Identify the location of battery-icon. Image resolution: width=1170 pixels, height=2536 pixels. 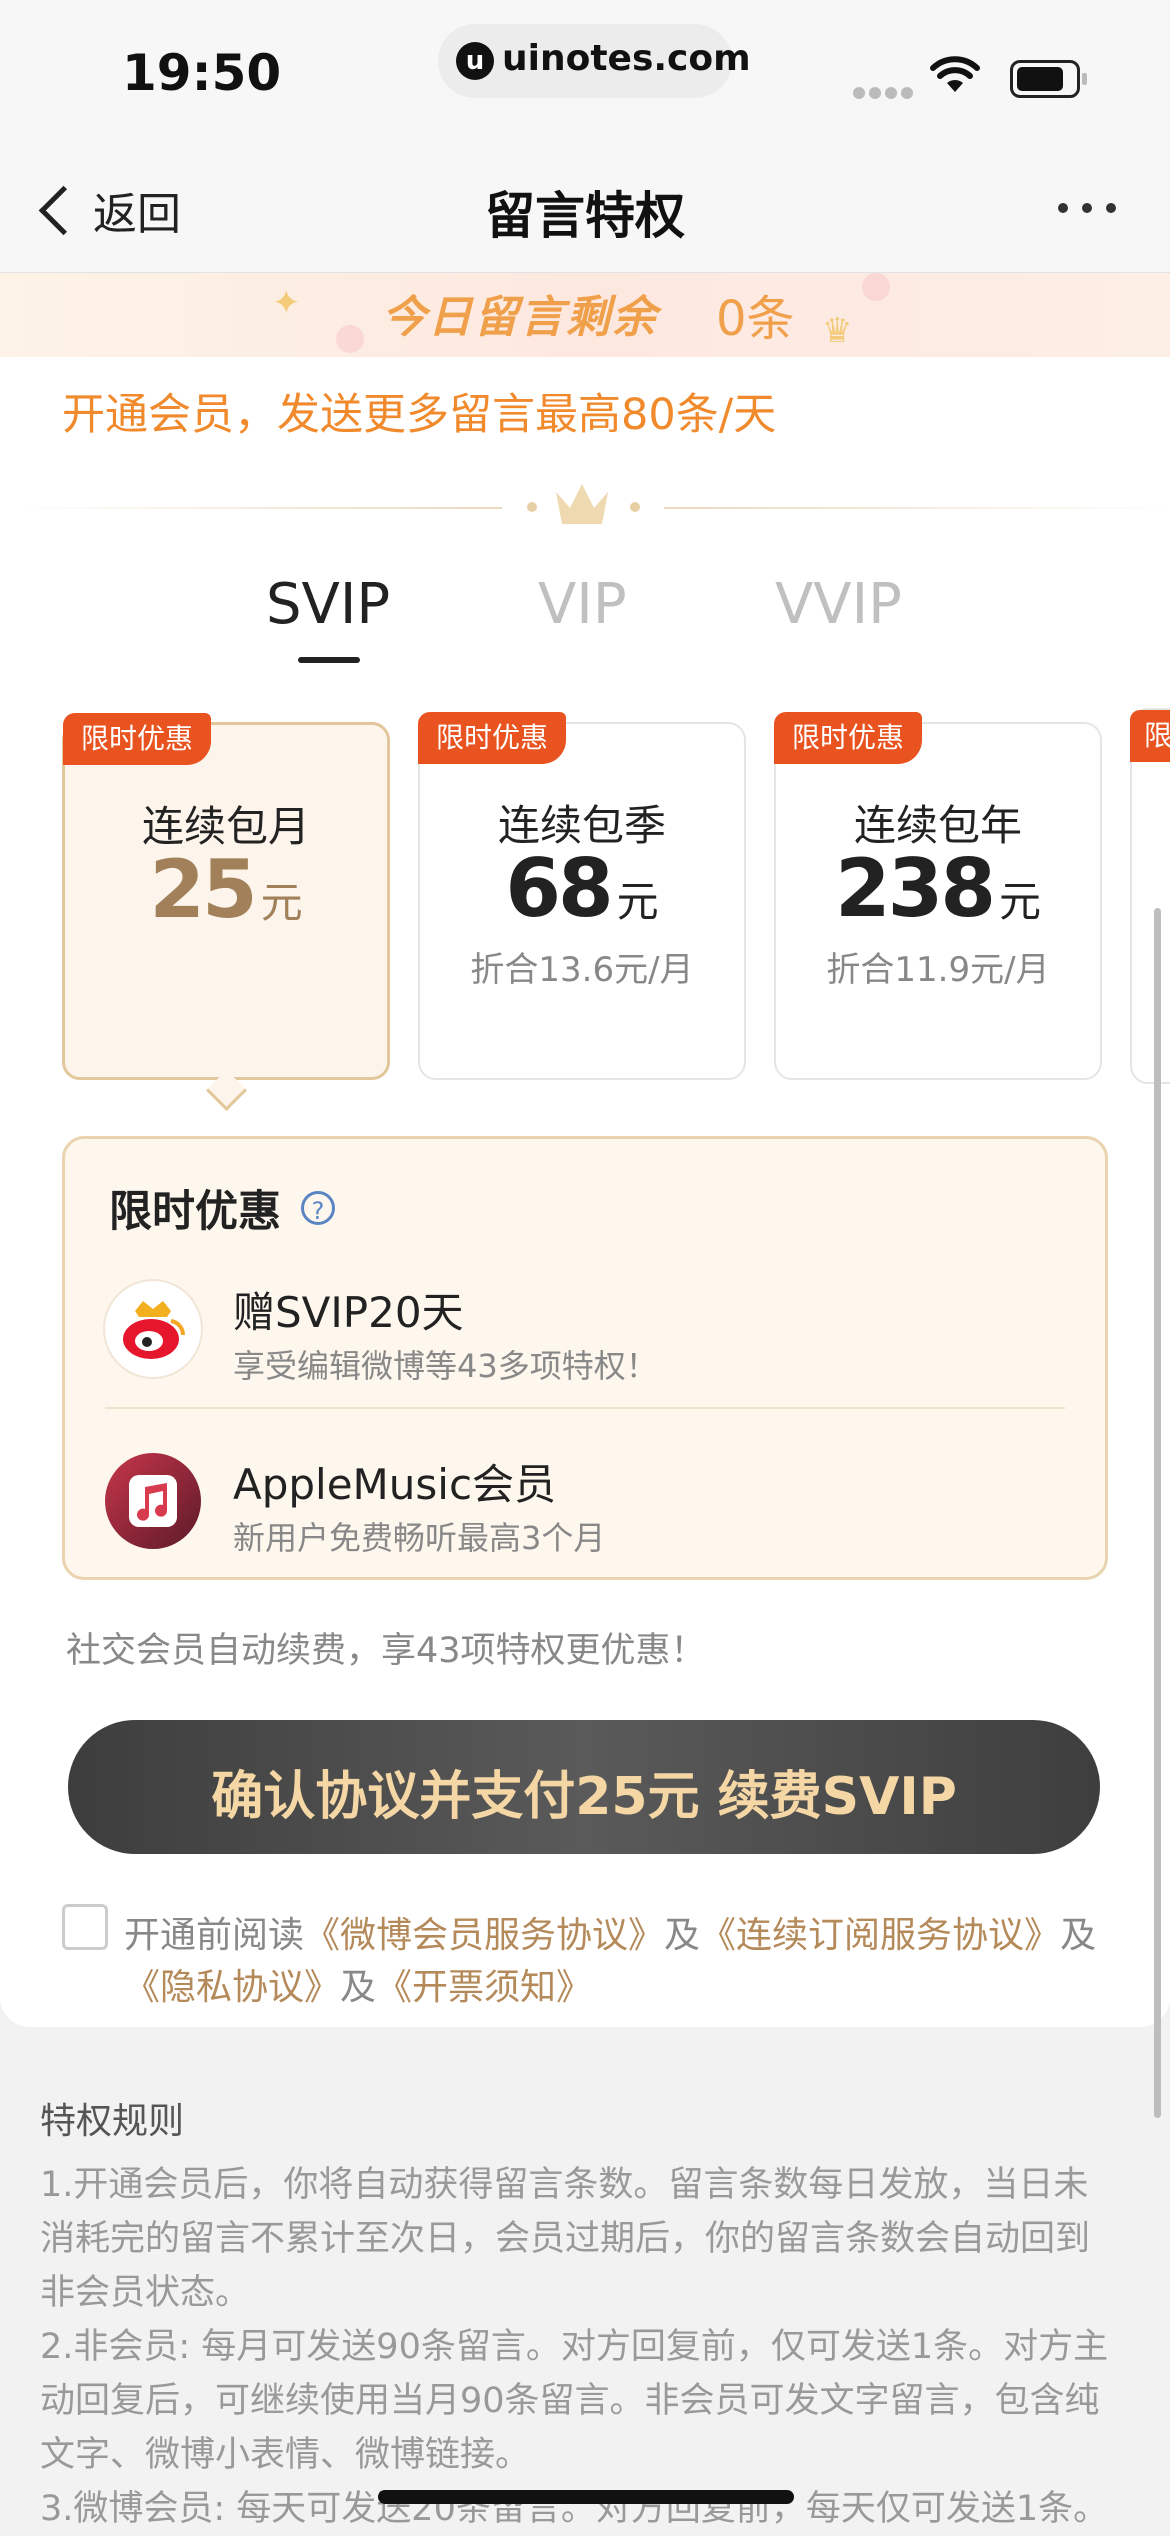
(1048, 79).